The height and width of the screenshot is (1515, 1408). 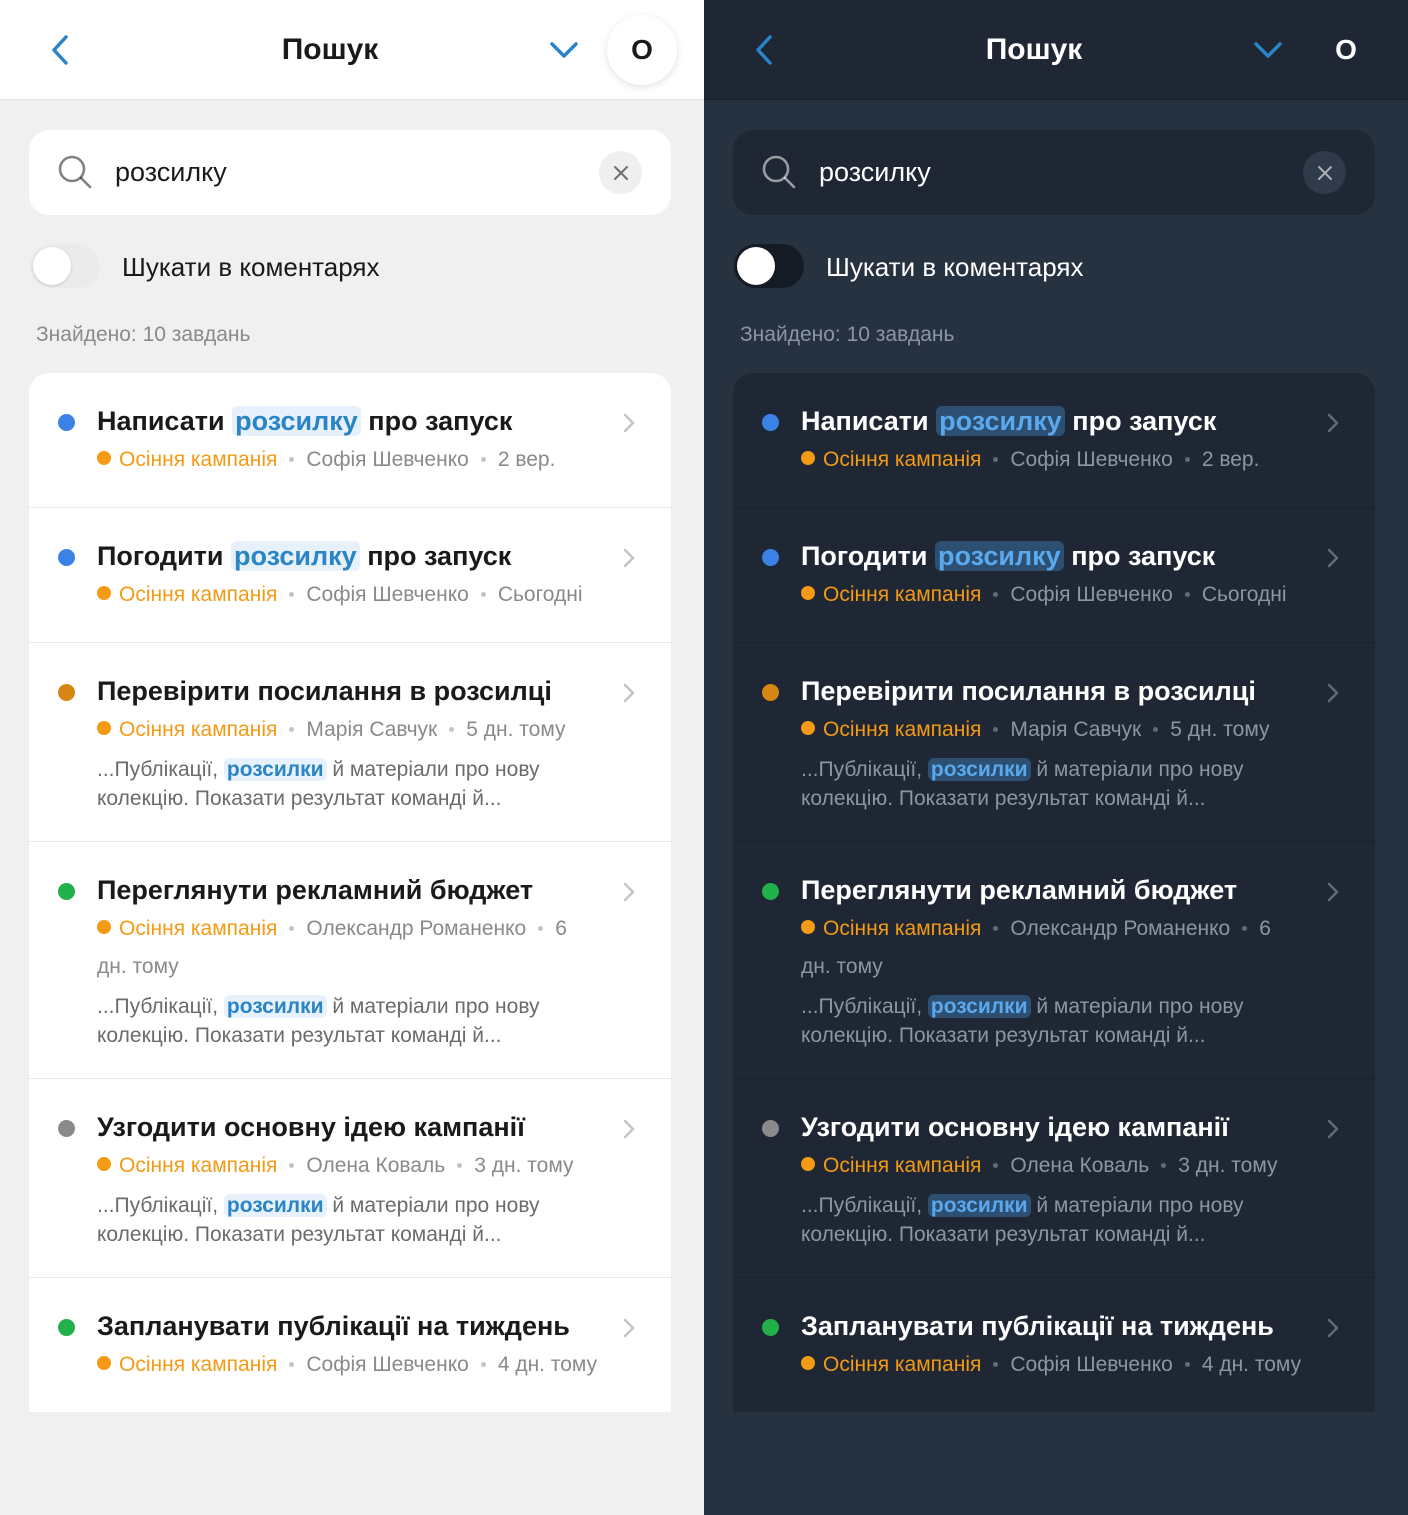 What do you see at coordinates (349, 1127) in the screenshot?
I see `task-title: Узгодити основну ідею кампанії` at bounding box center [349, 1127].